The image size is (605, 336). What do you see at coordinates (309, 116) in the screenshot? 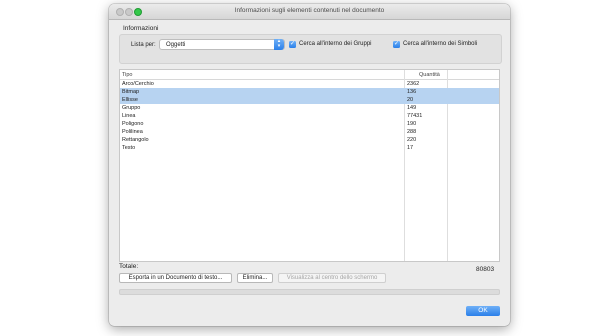
I see `table-row: Linea 77431` at bounding box center [309, 116].